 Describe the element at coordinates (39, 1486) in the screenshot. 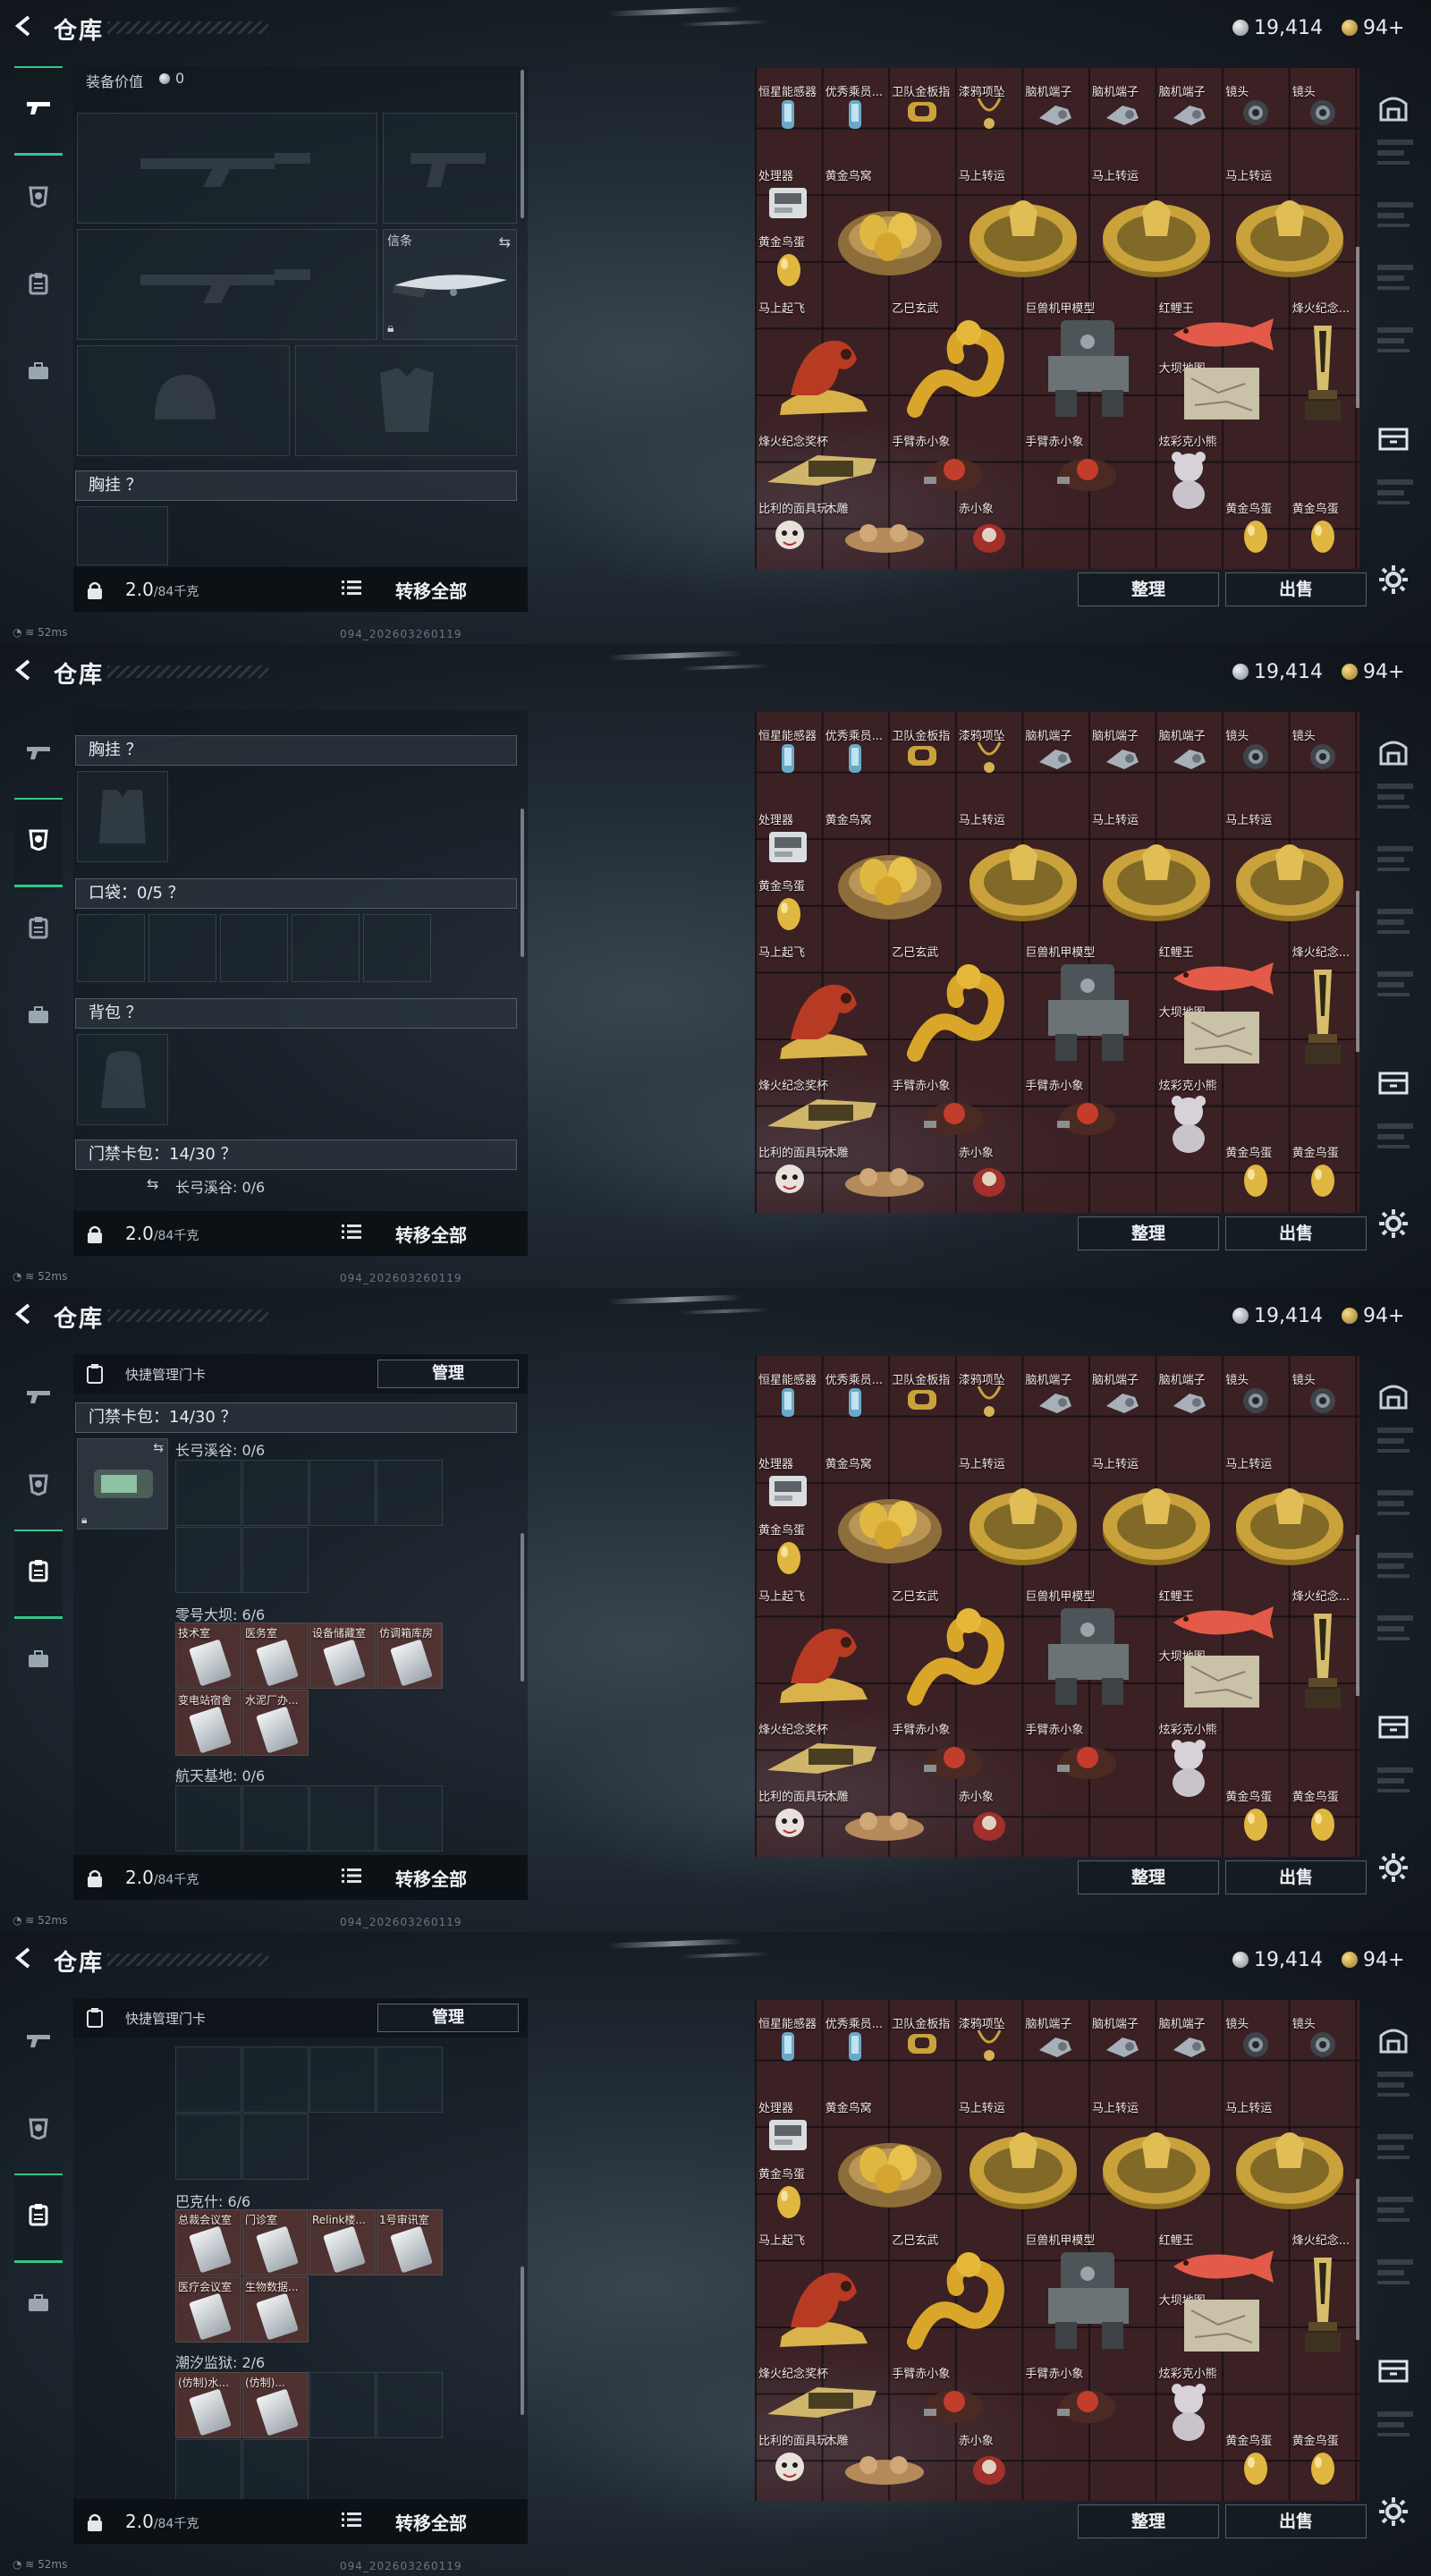

I see `armor-tab` at that location.